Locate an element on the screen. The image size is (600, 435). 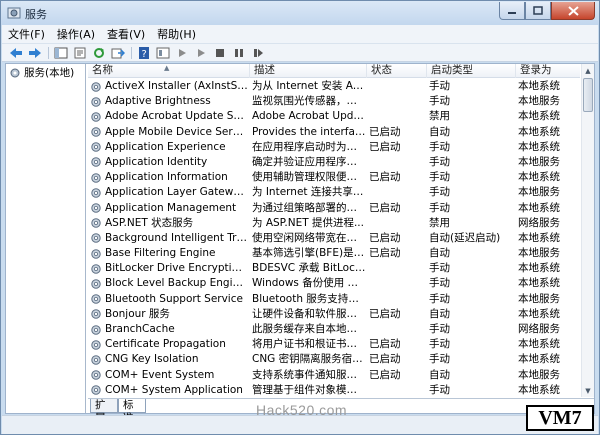
tab-standard: 标准 is located at coordinates (132, 411).